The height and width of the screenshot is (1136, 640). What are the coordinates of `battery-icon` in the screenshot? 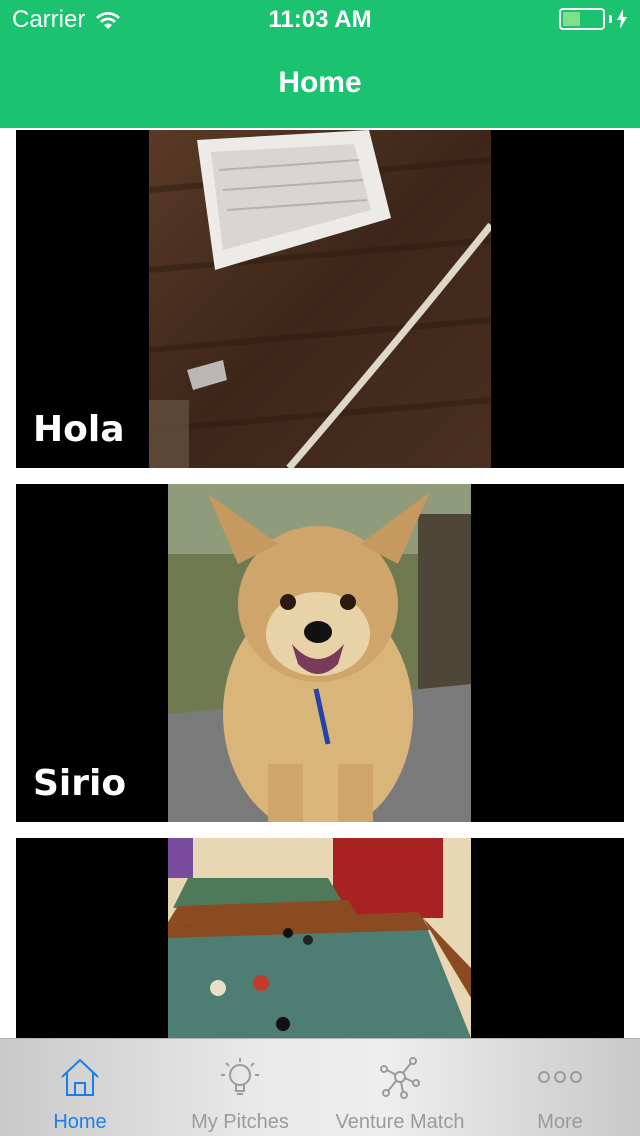 It's located at (582, 19).